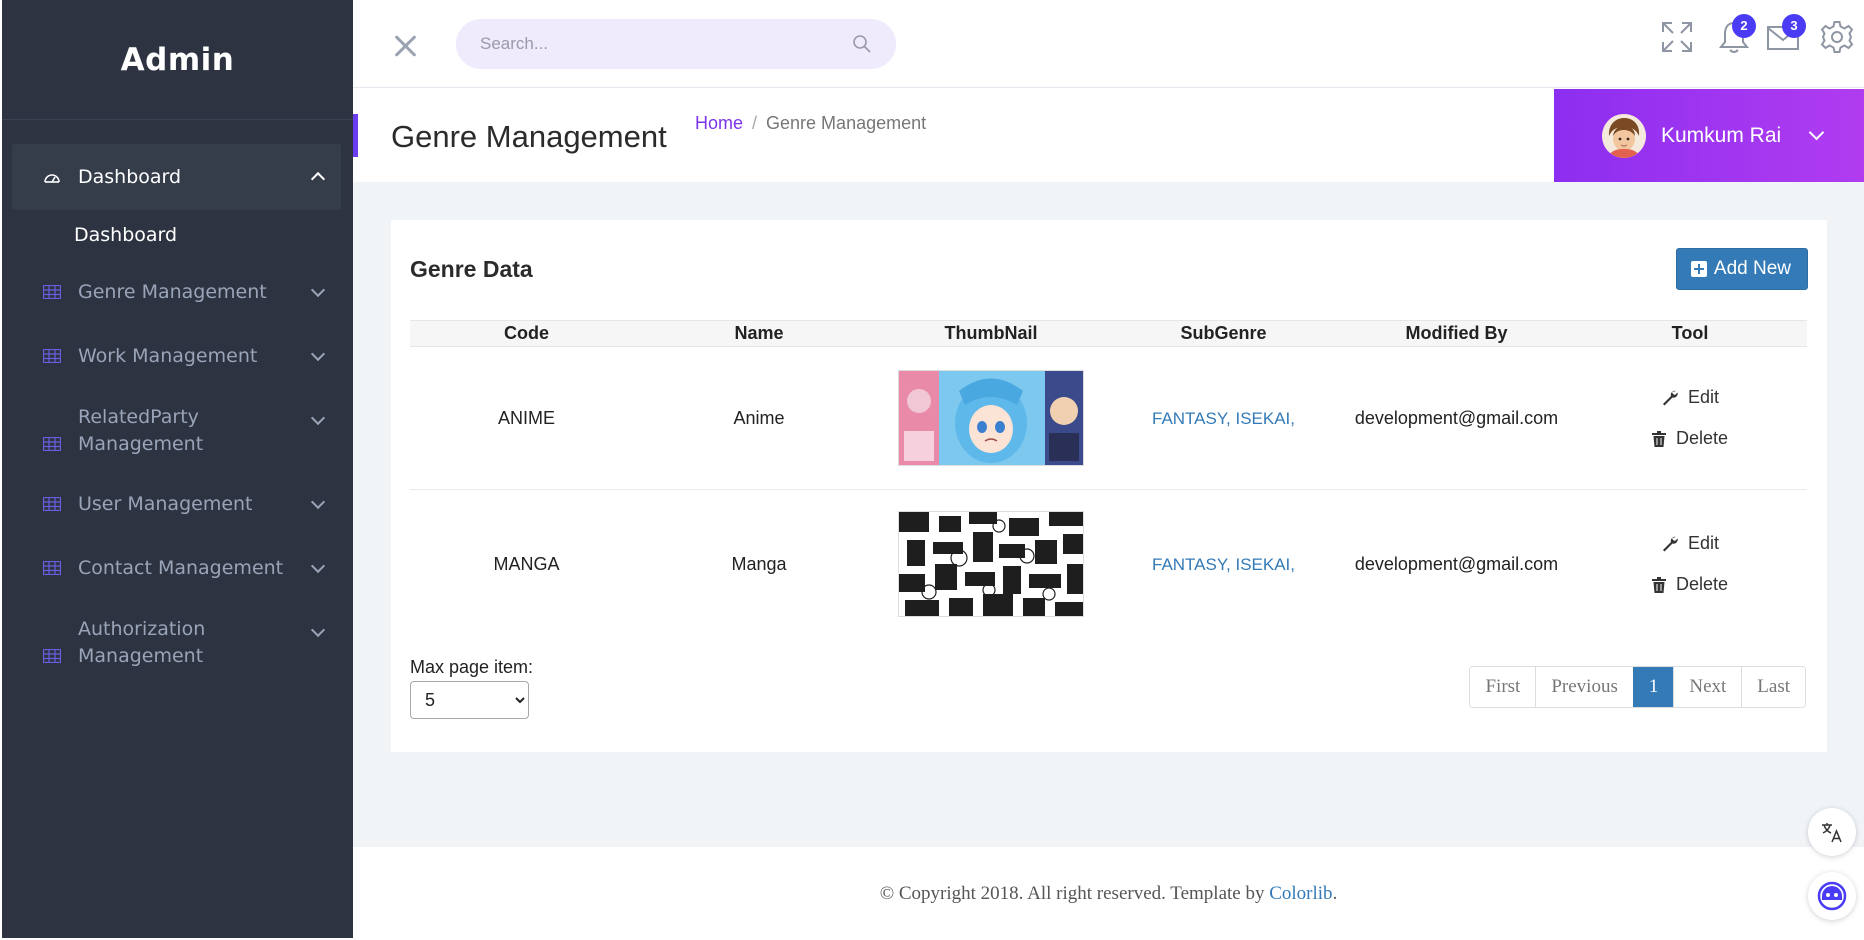  Describe the element at coordinates (469, 700) in the screenshot. I see `max-page-item-select: 5` at that location.